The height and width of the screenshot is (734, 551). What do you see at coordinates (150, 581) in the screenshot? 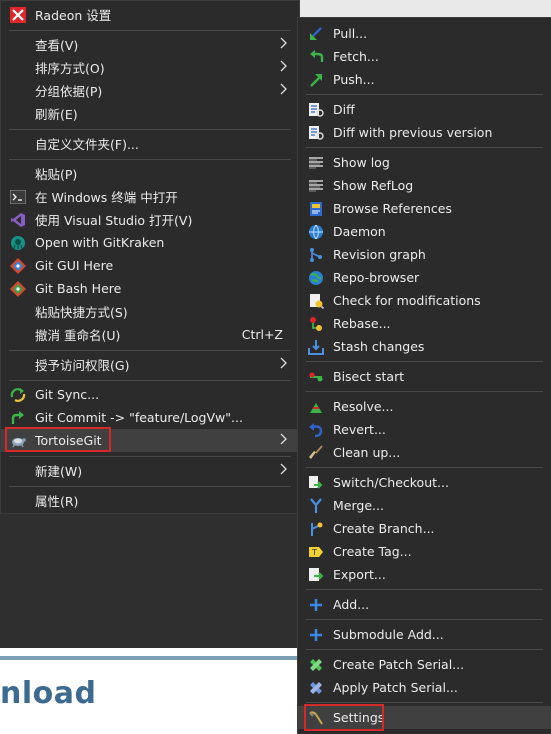
I see `background-dark-area` at bounding box center [150, 581].